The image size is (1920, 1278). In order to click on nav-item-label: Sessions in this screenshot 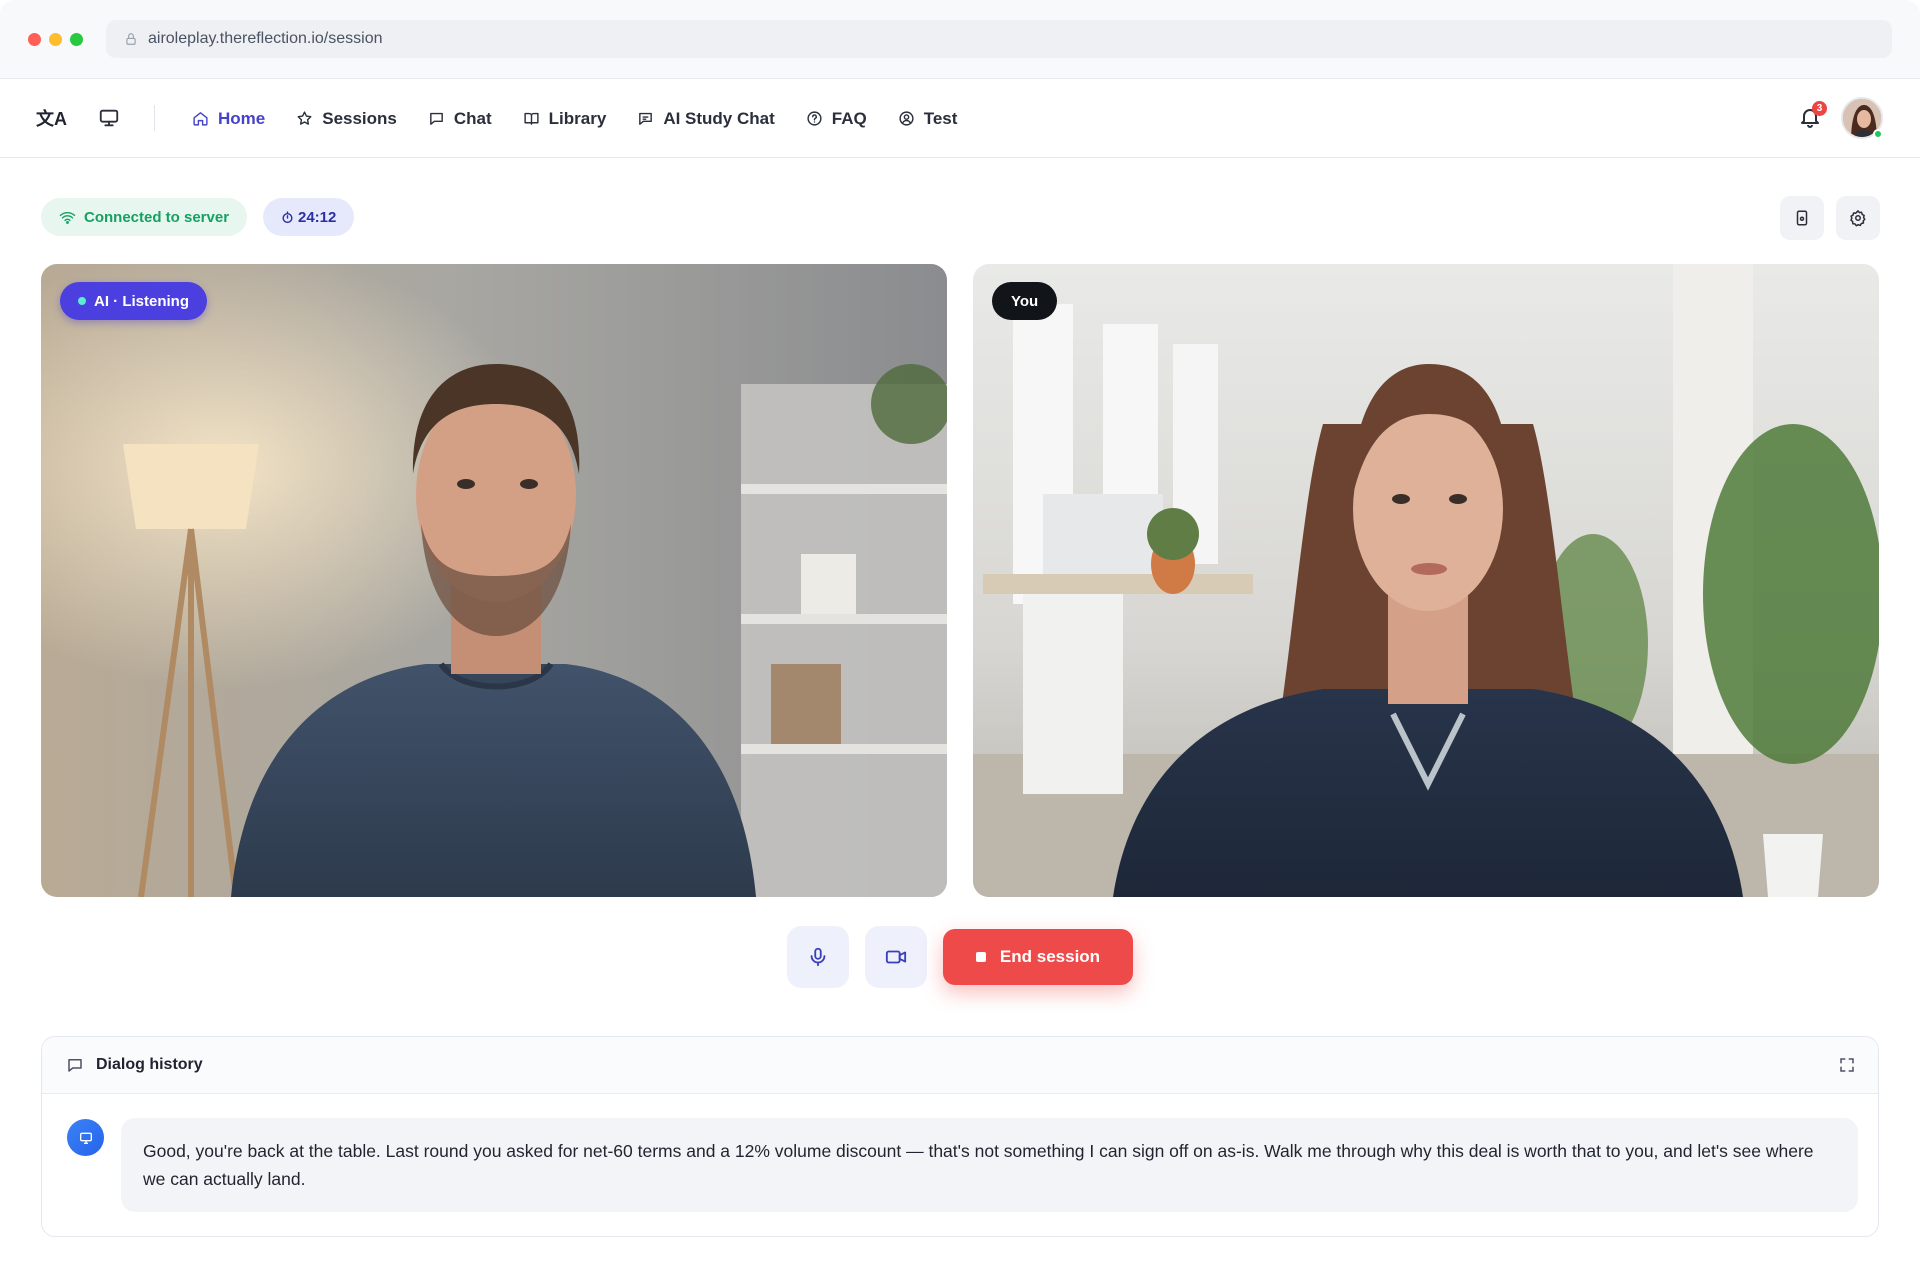, I will do `click(359, 118)`.